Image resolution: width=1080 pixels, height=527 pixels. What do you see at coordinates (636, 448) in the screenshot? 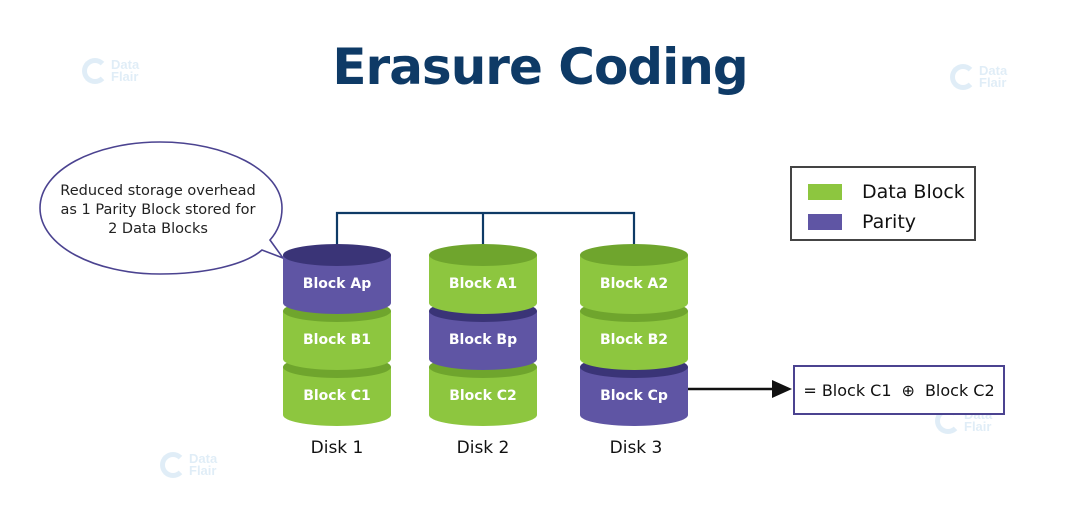
I see `disk-label: Disk 3` at bounding box center [636, 448].